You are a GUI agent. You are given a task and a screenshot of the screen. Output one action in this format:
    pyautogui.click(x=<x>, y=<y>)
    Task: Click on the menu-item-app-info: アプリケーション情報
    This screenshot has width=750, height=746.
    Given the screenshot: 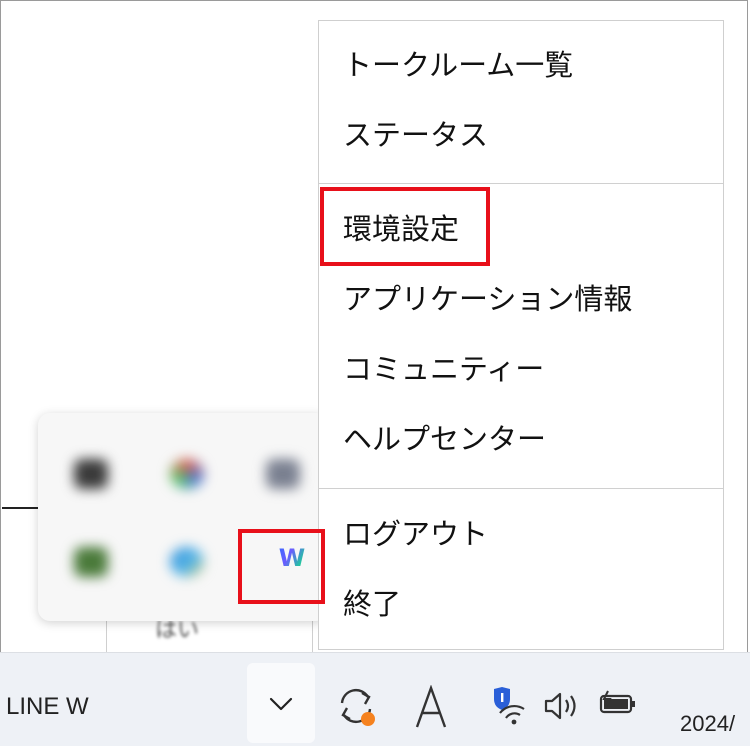 What is the action you would take?
    pyautogui.click(x=487, y=299)
    